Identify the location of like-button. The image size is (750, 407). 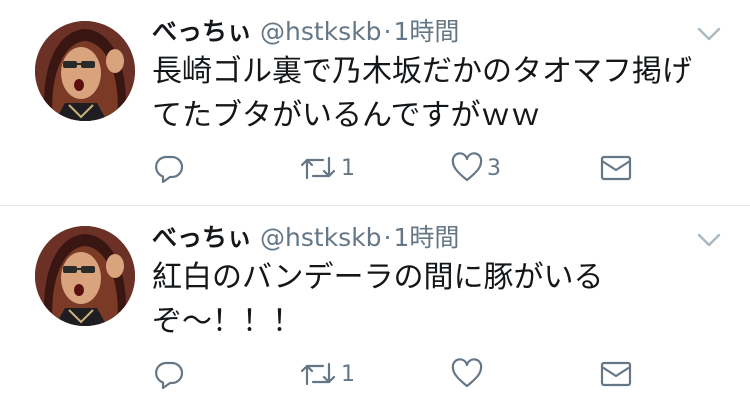
(469, 374).